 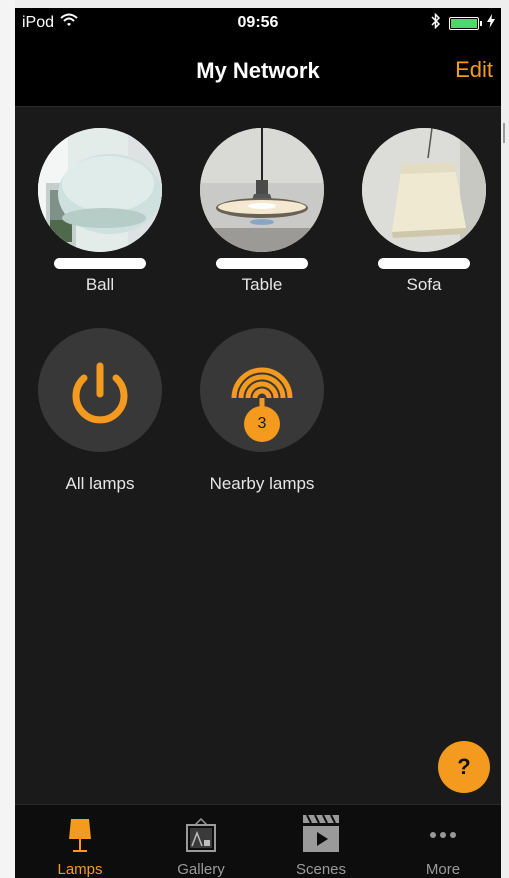 I want to click on nearby-lamps-label: Nearby lamps, so click(x=262, y=483).